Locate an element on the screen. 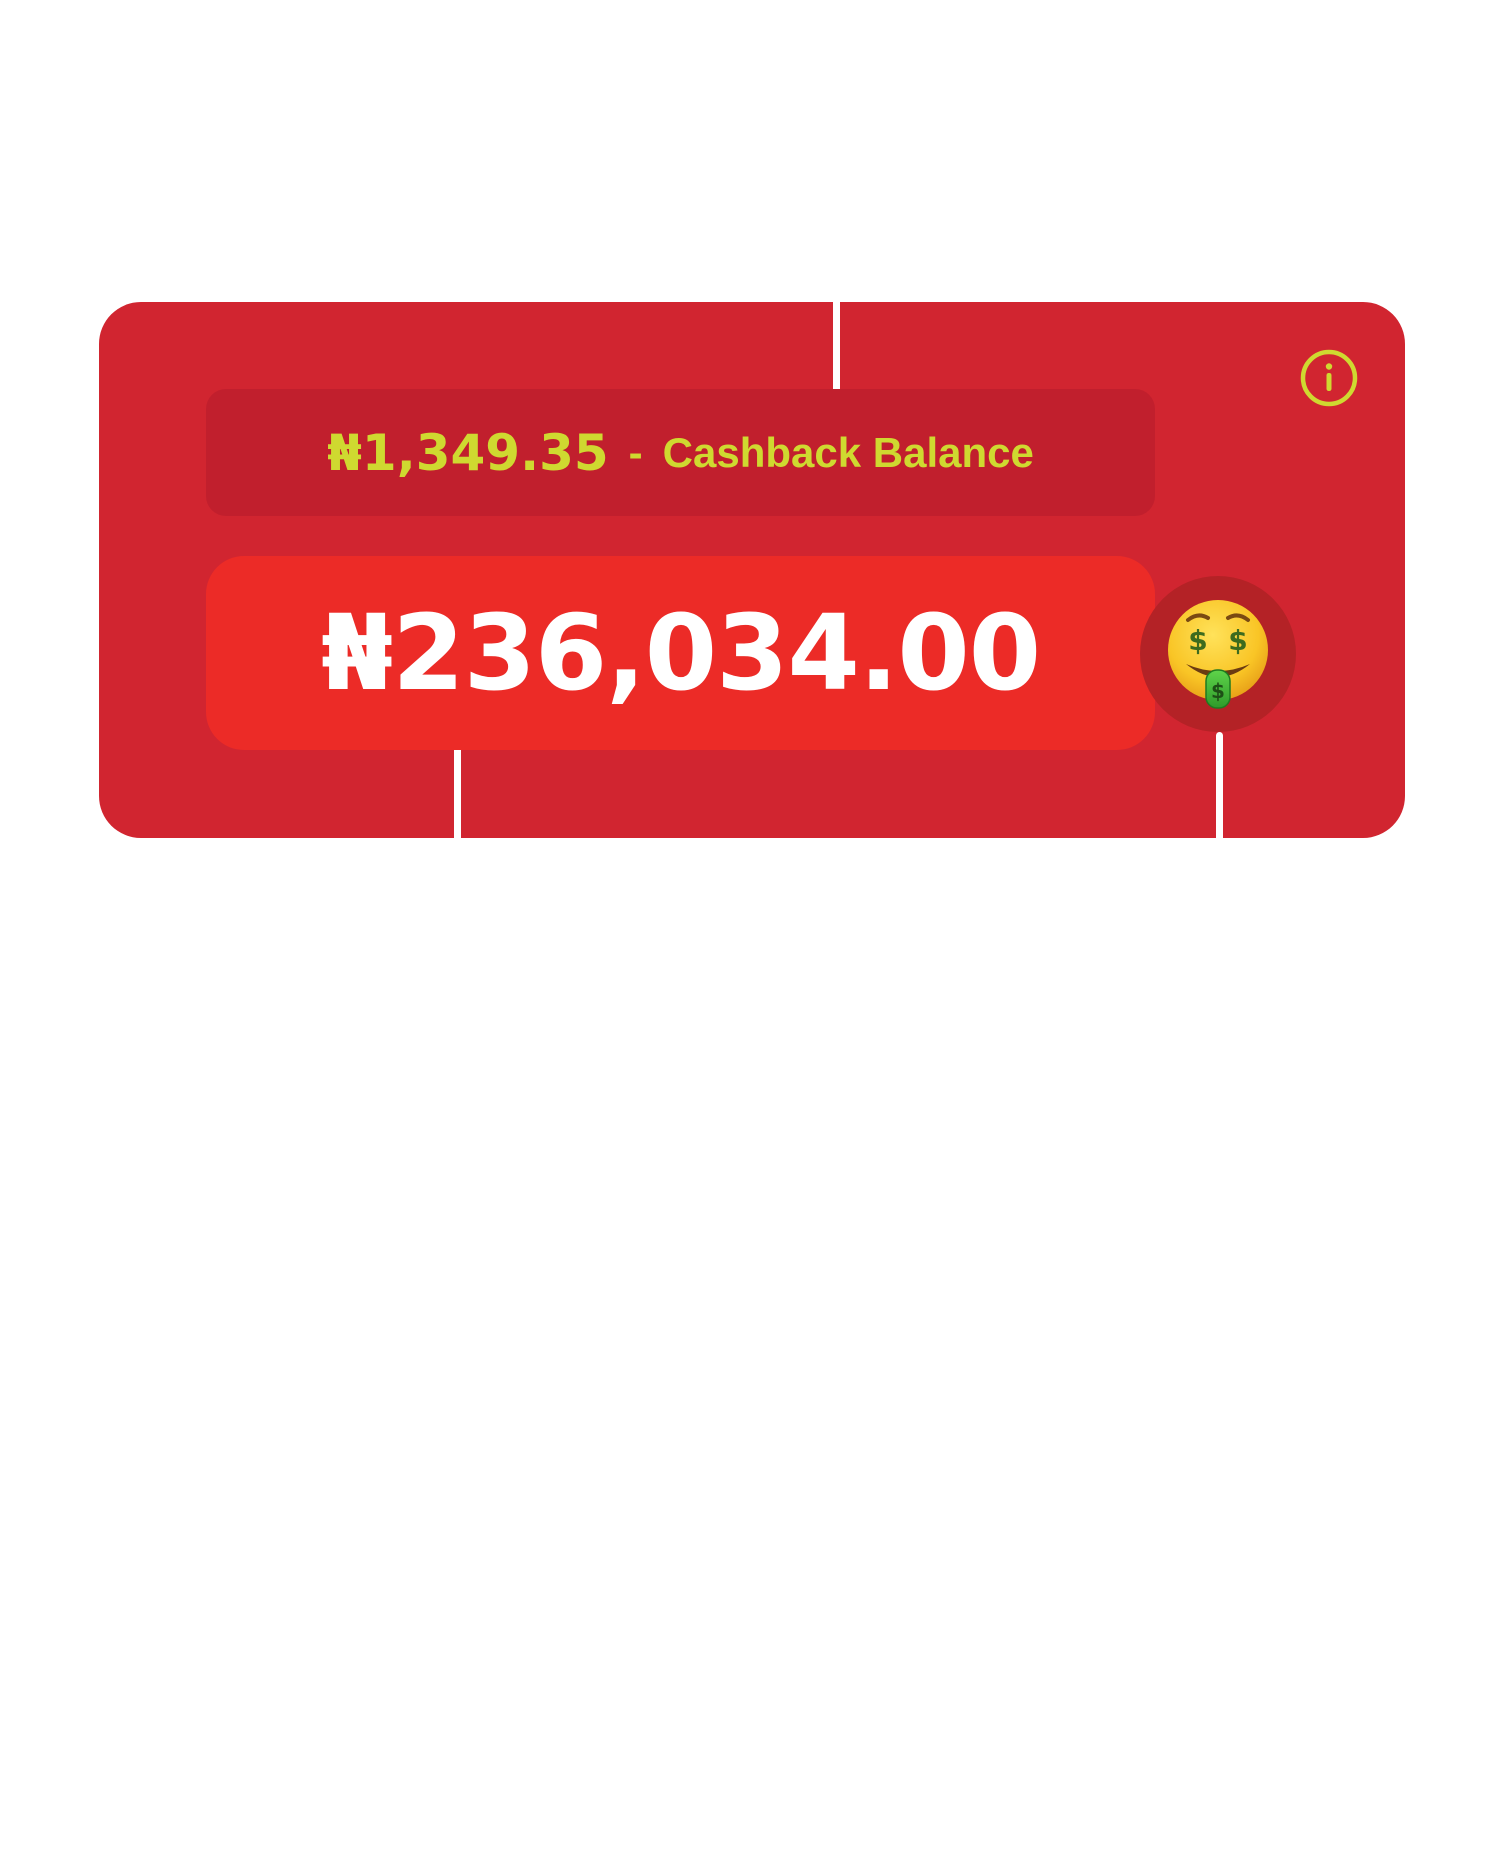  connector-line-bottom-right is located at coordinates (1219, 785).